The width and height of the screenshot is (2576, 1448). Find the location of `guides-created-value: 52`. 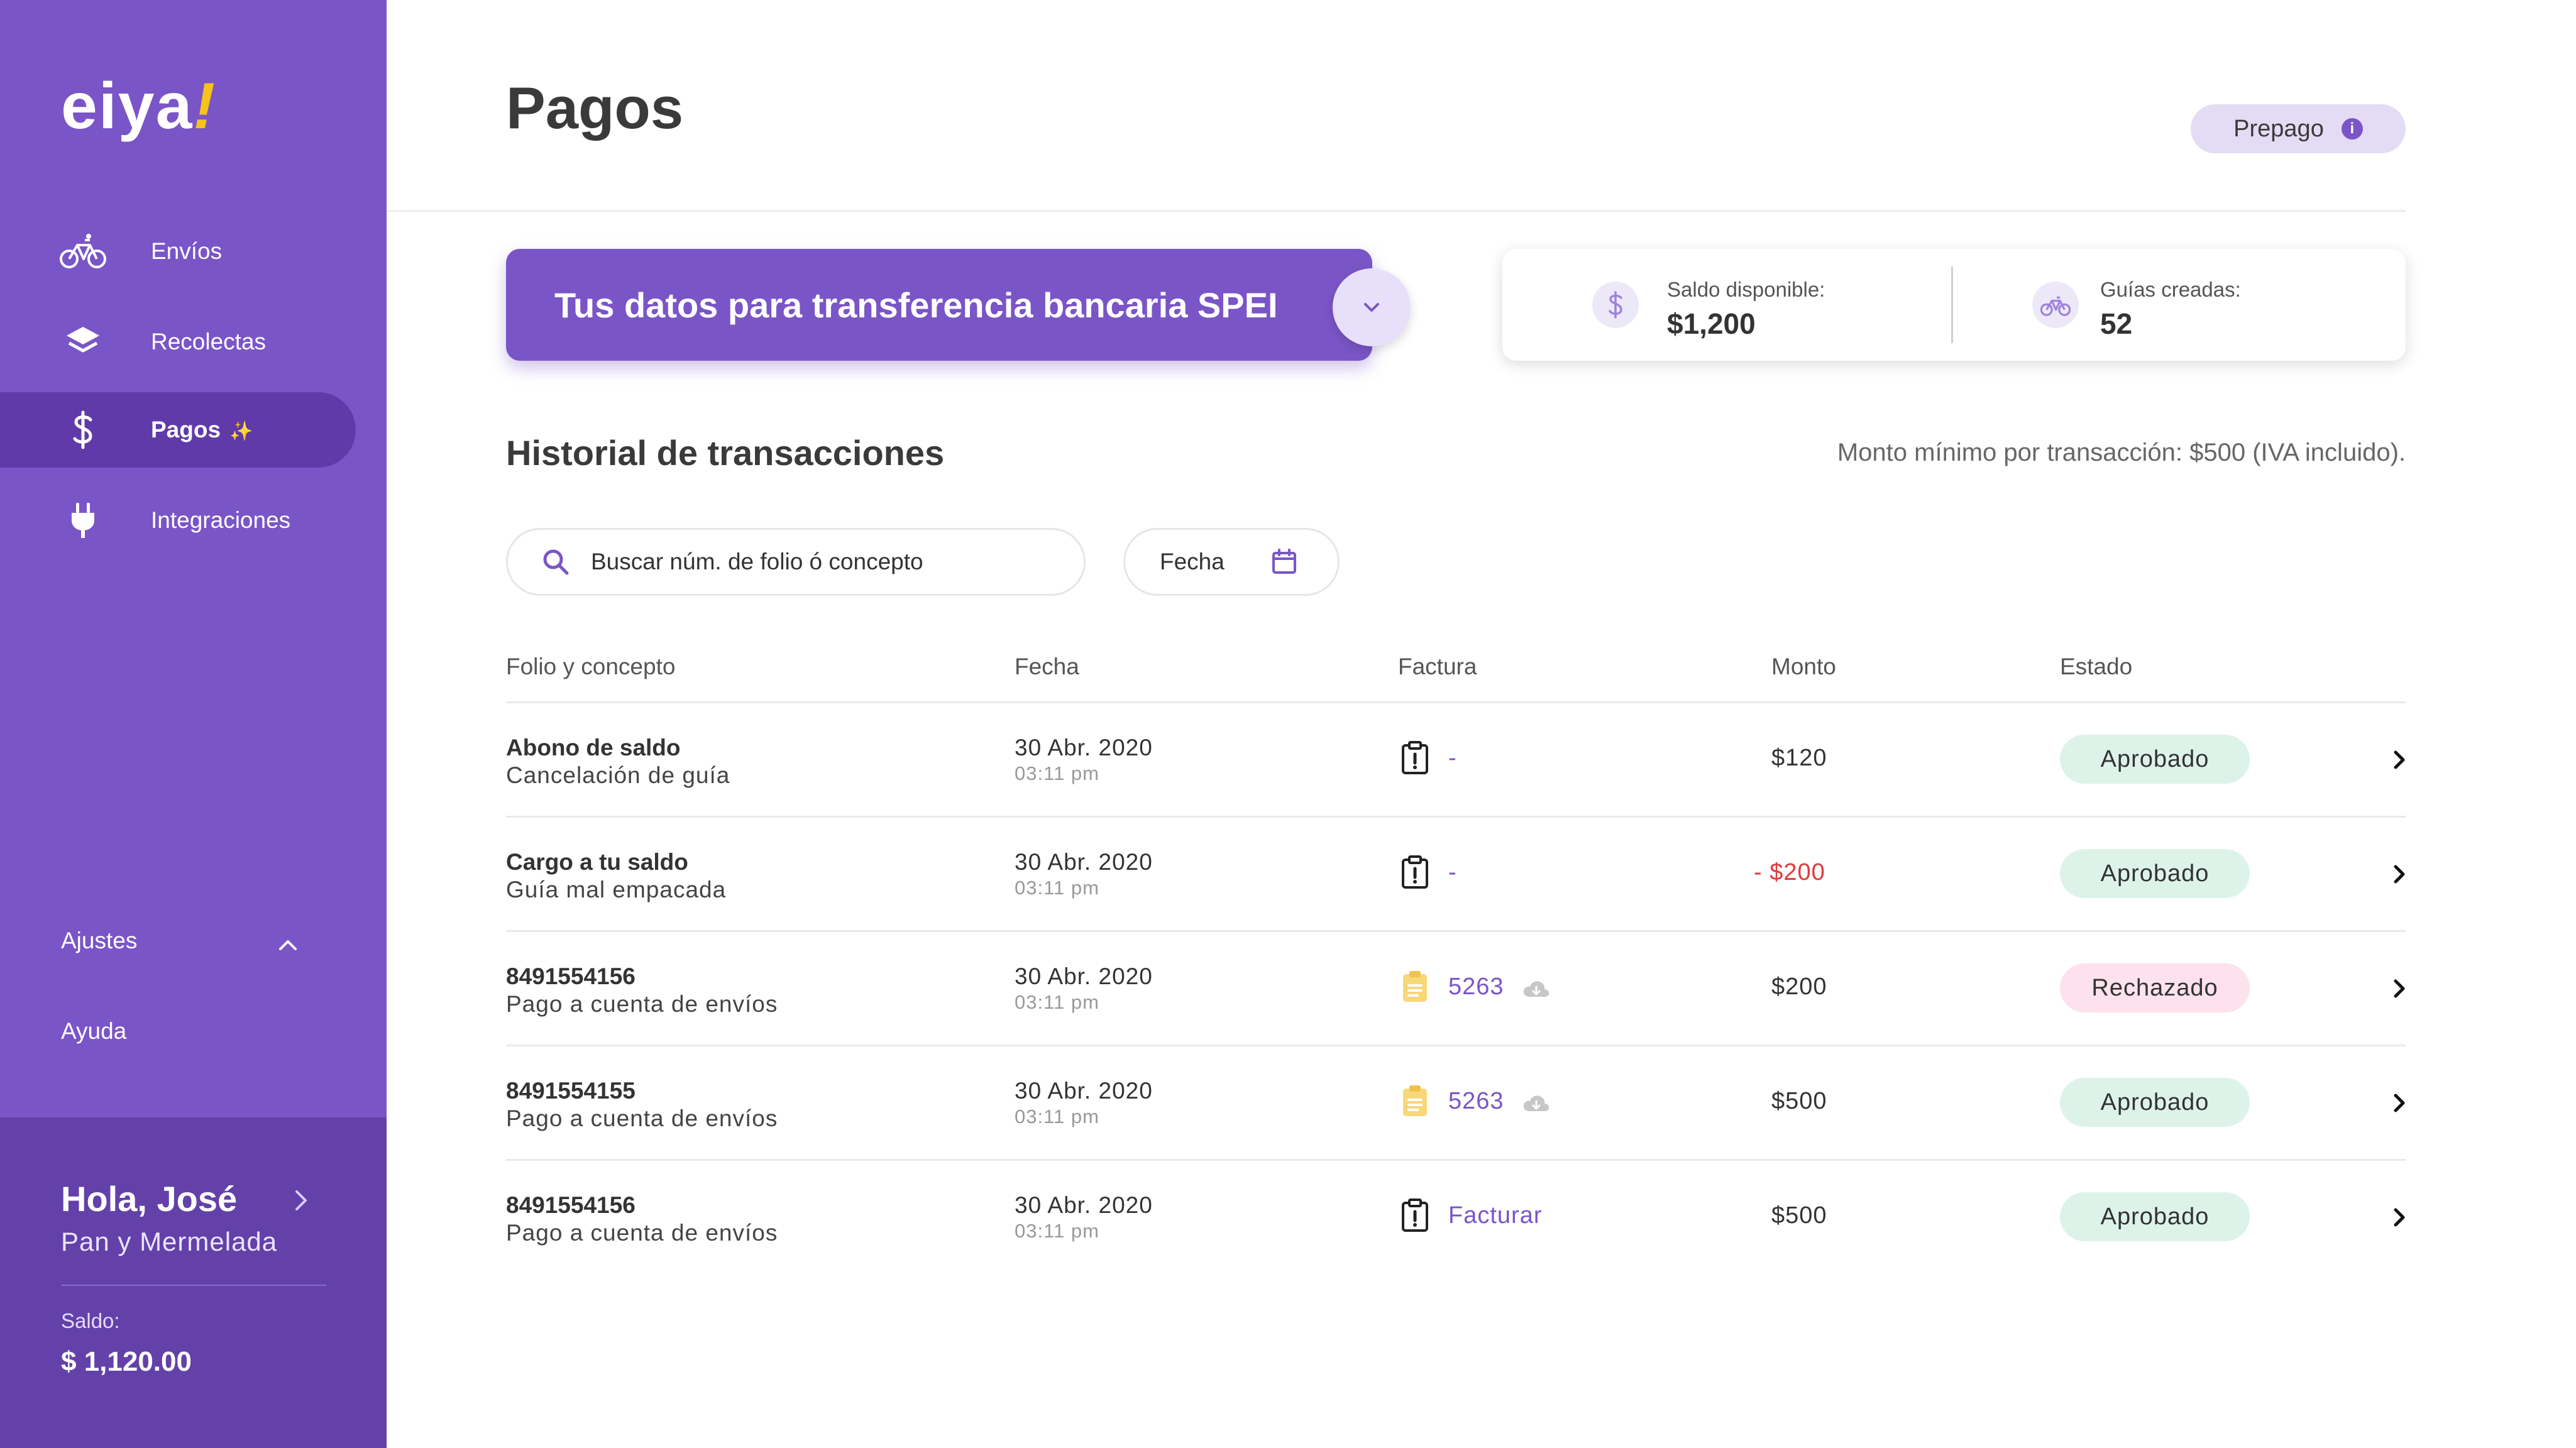

guides-created-value: 52 is located at coordinates (2116, 323).